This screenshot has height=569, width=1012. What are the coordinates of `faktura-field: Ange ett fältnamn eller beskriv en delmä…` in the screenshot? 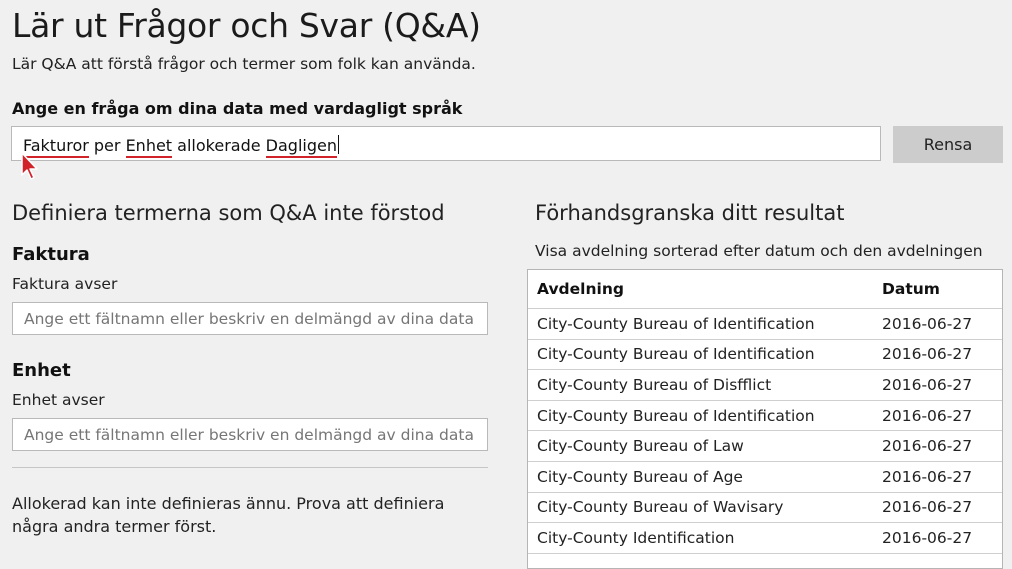 It's located at (250, 318).